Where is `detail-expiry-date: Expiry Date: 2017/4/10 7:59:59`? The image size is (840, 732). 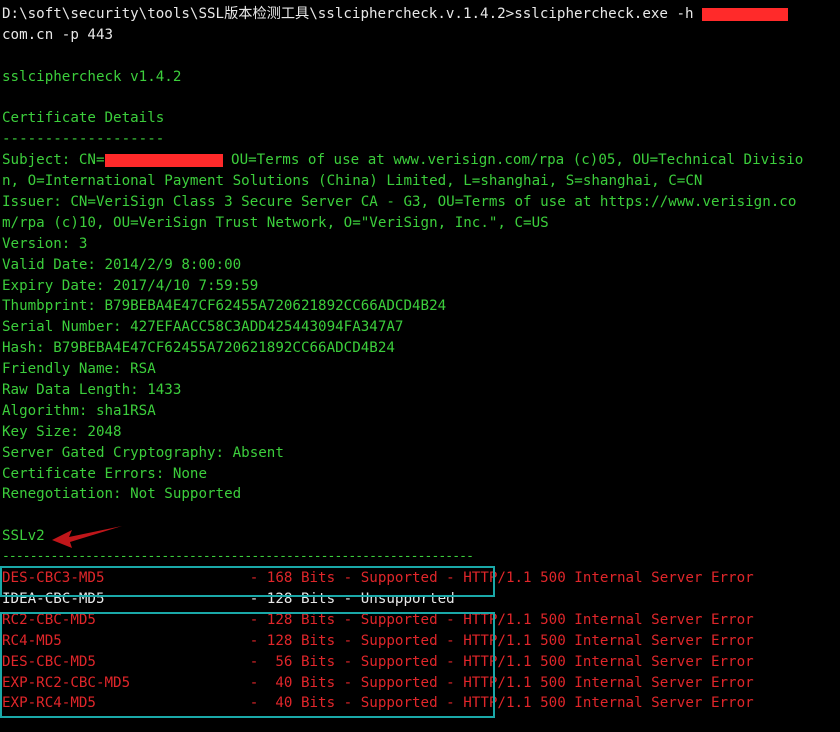 detail-expiry-date: Expiry Date: 2017/4/10 7:59:59 is located at coordinates (130, 285).